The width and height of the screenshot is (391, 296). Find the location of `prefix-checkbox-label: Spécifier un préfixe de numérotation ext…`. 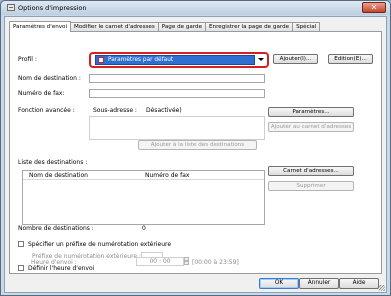

prefix-checkbox-label: Spécifier un préfixe de numérotation ext… is located at coordinates (99, 244).